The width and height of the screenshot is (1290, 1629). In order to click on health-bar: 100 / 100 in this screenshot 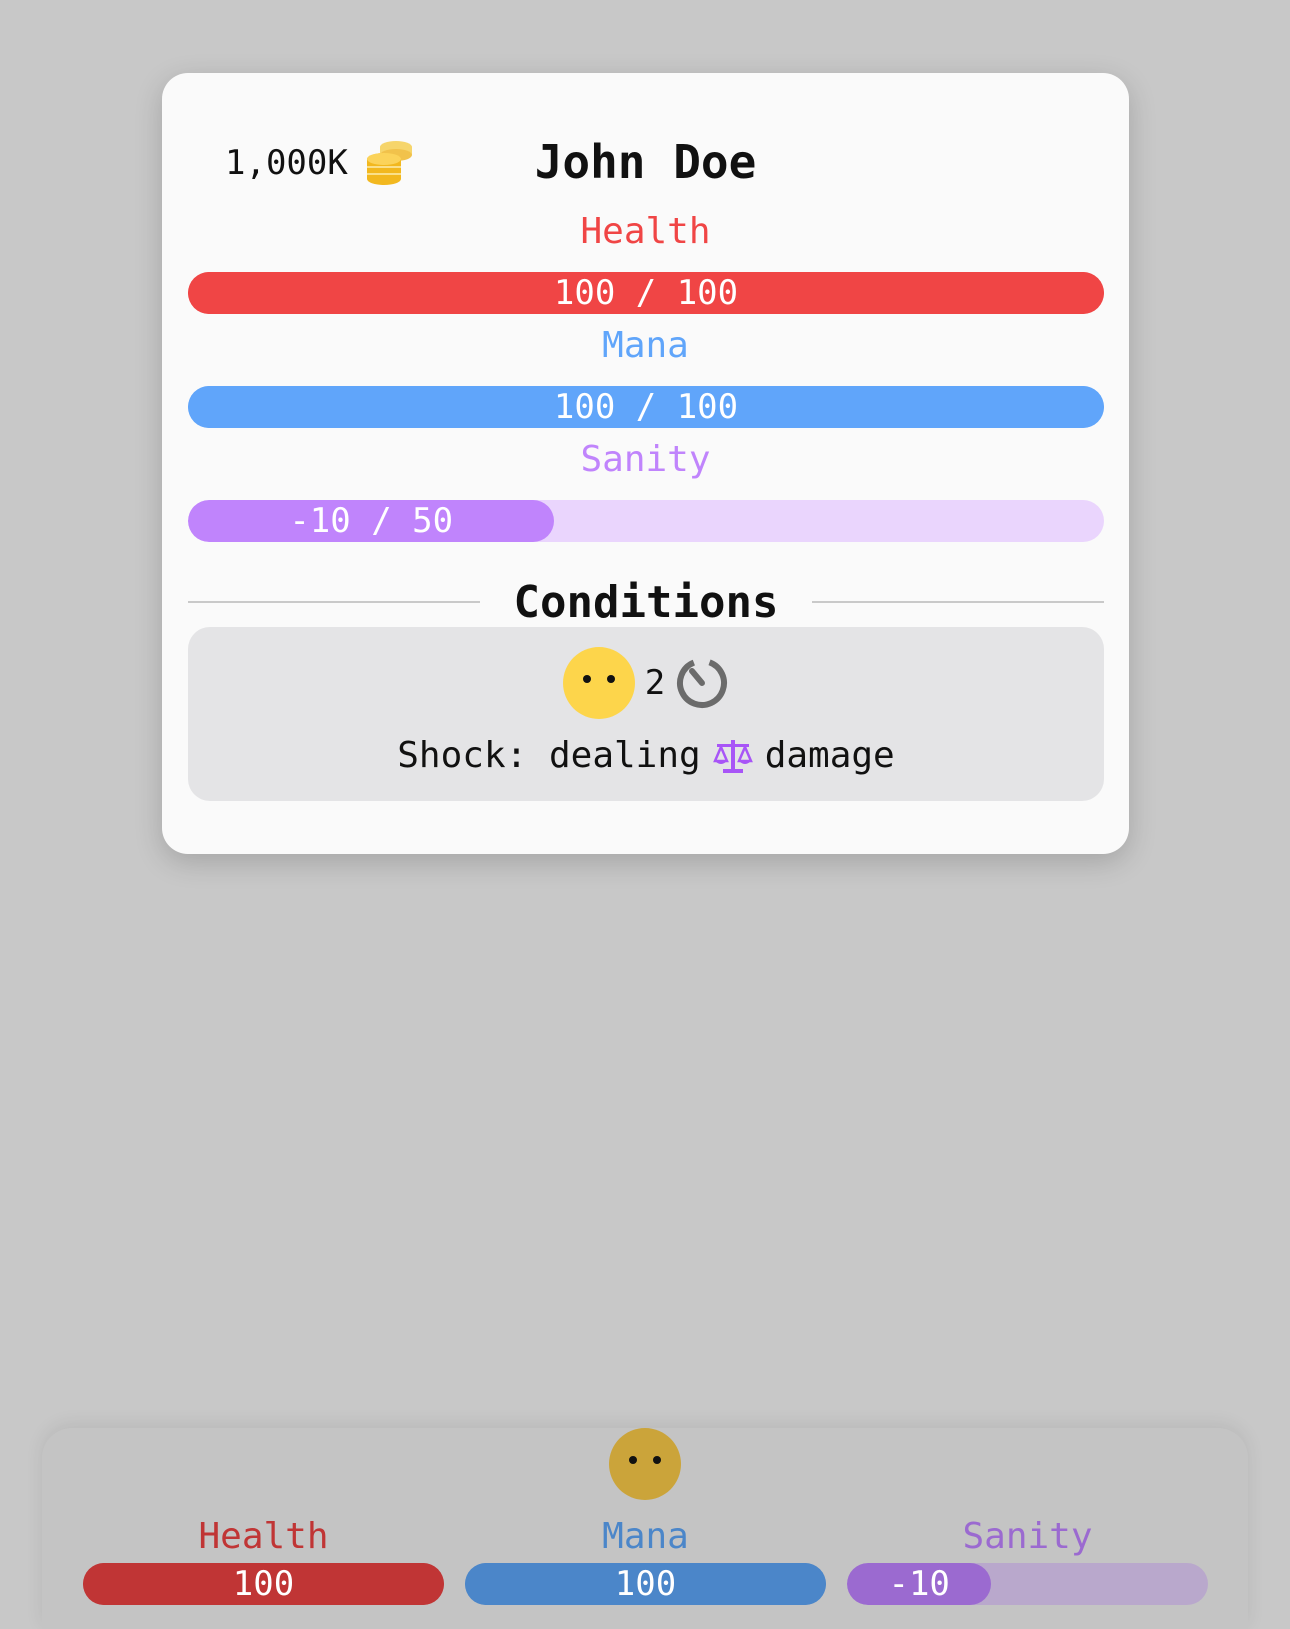, I will do `click(646, 293)`.